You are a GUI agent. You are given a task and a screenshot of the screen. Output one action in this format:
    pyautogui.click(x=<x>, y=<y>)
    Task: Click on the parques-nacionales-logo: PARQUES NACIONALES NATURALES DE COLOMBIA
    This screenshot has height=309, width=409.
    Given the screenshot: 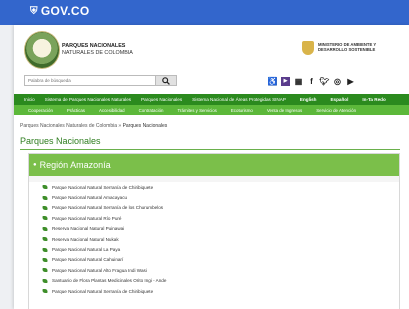 What is the action you would take?
    pyautogui.click(x=84, y=51)
    